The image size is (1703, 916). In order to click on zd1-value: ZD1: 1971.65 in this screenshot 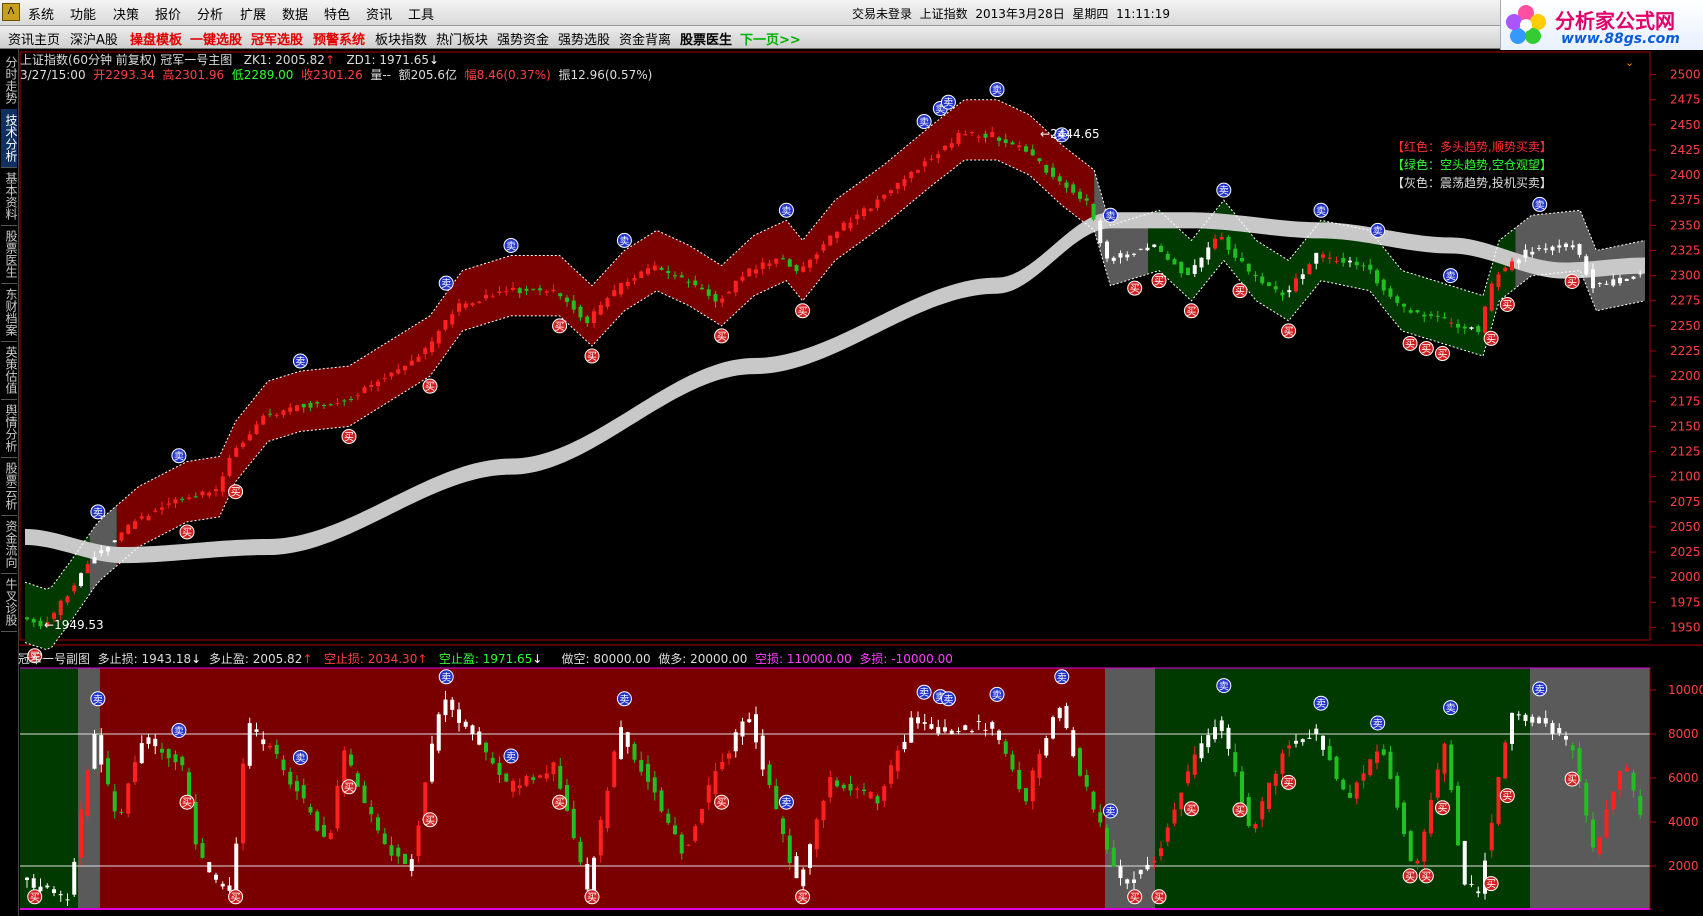, I will do `click(388, 60)`.